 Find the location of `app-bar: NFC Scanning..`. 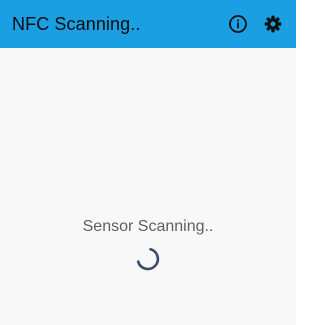

app-bar: NFC Scanning.. is located at coordinates (148, 24).